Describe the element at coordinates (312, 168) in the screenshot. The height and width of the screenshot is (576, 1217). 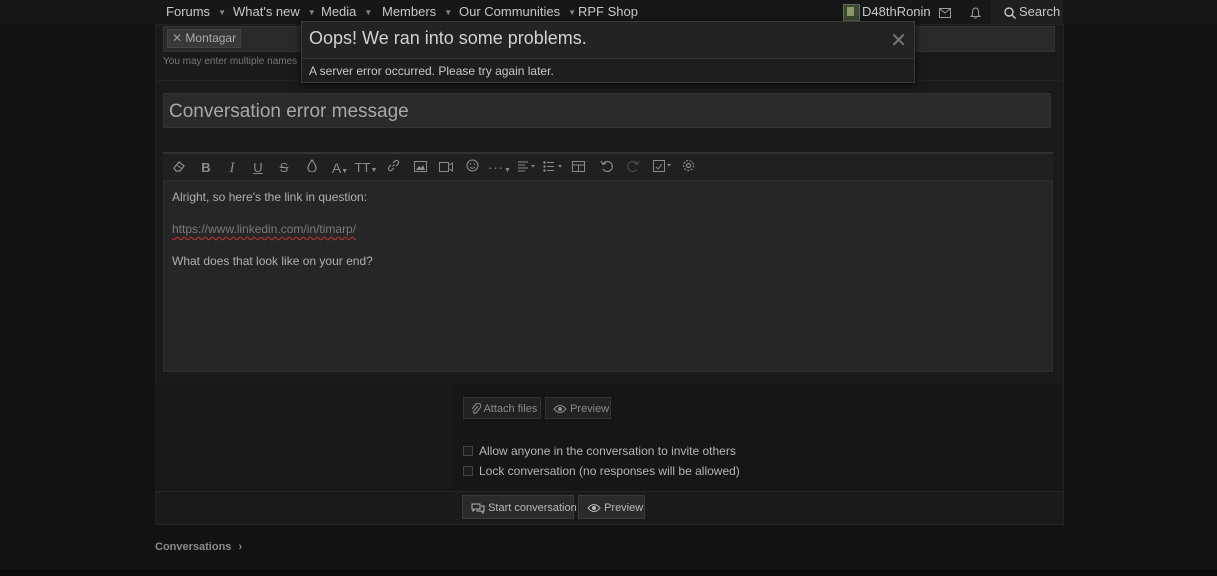
I see `text-color-icon` at that location.